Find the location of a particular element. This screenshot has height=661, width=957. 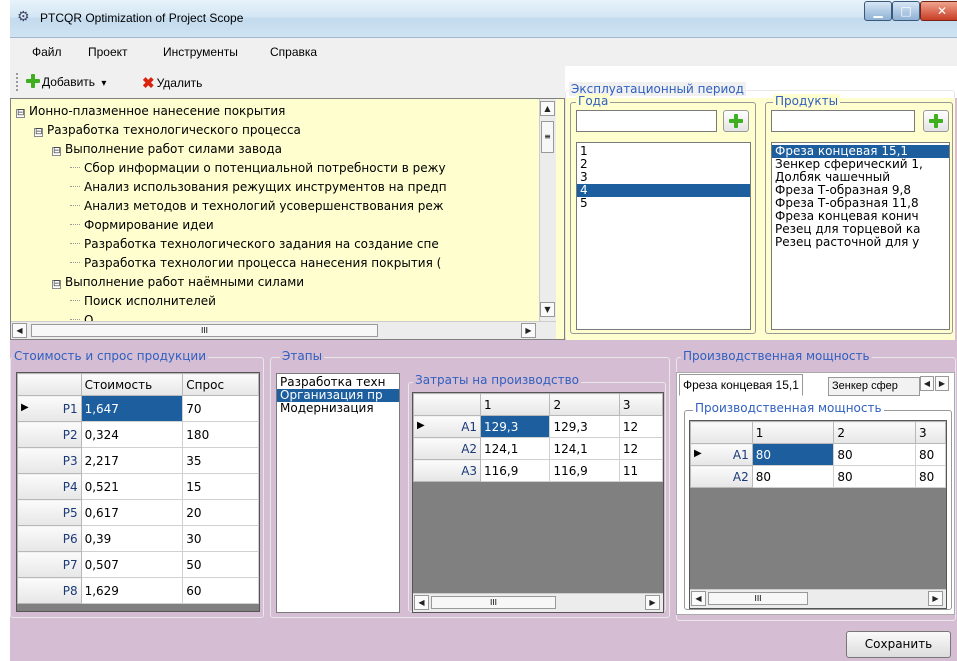

cost-cell: 0,617 is located at coordinates (132, 512).